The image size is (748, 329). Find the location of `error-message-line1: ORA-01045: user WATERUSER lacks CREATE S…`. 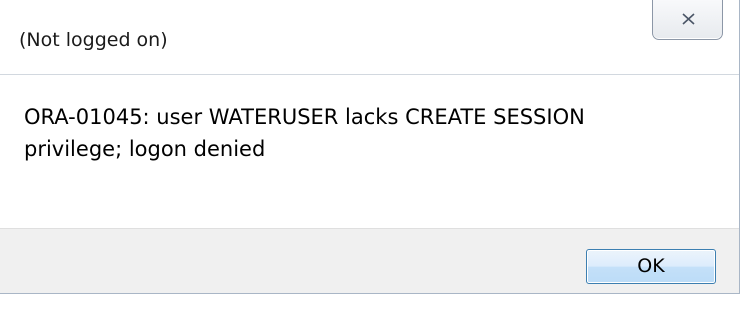

error-message-line1: ORA-01045: user WATERUSER lacks CREATE S… is located at coordinates (304, 117).